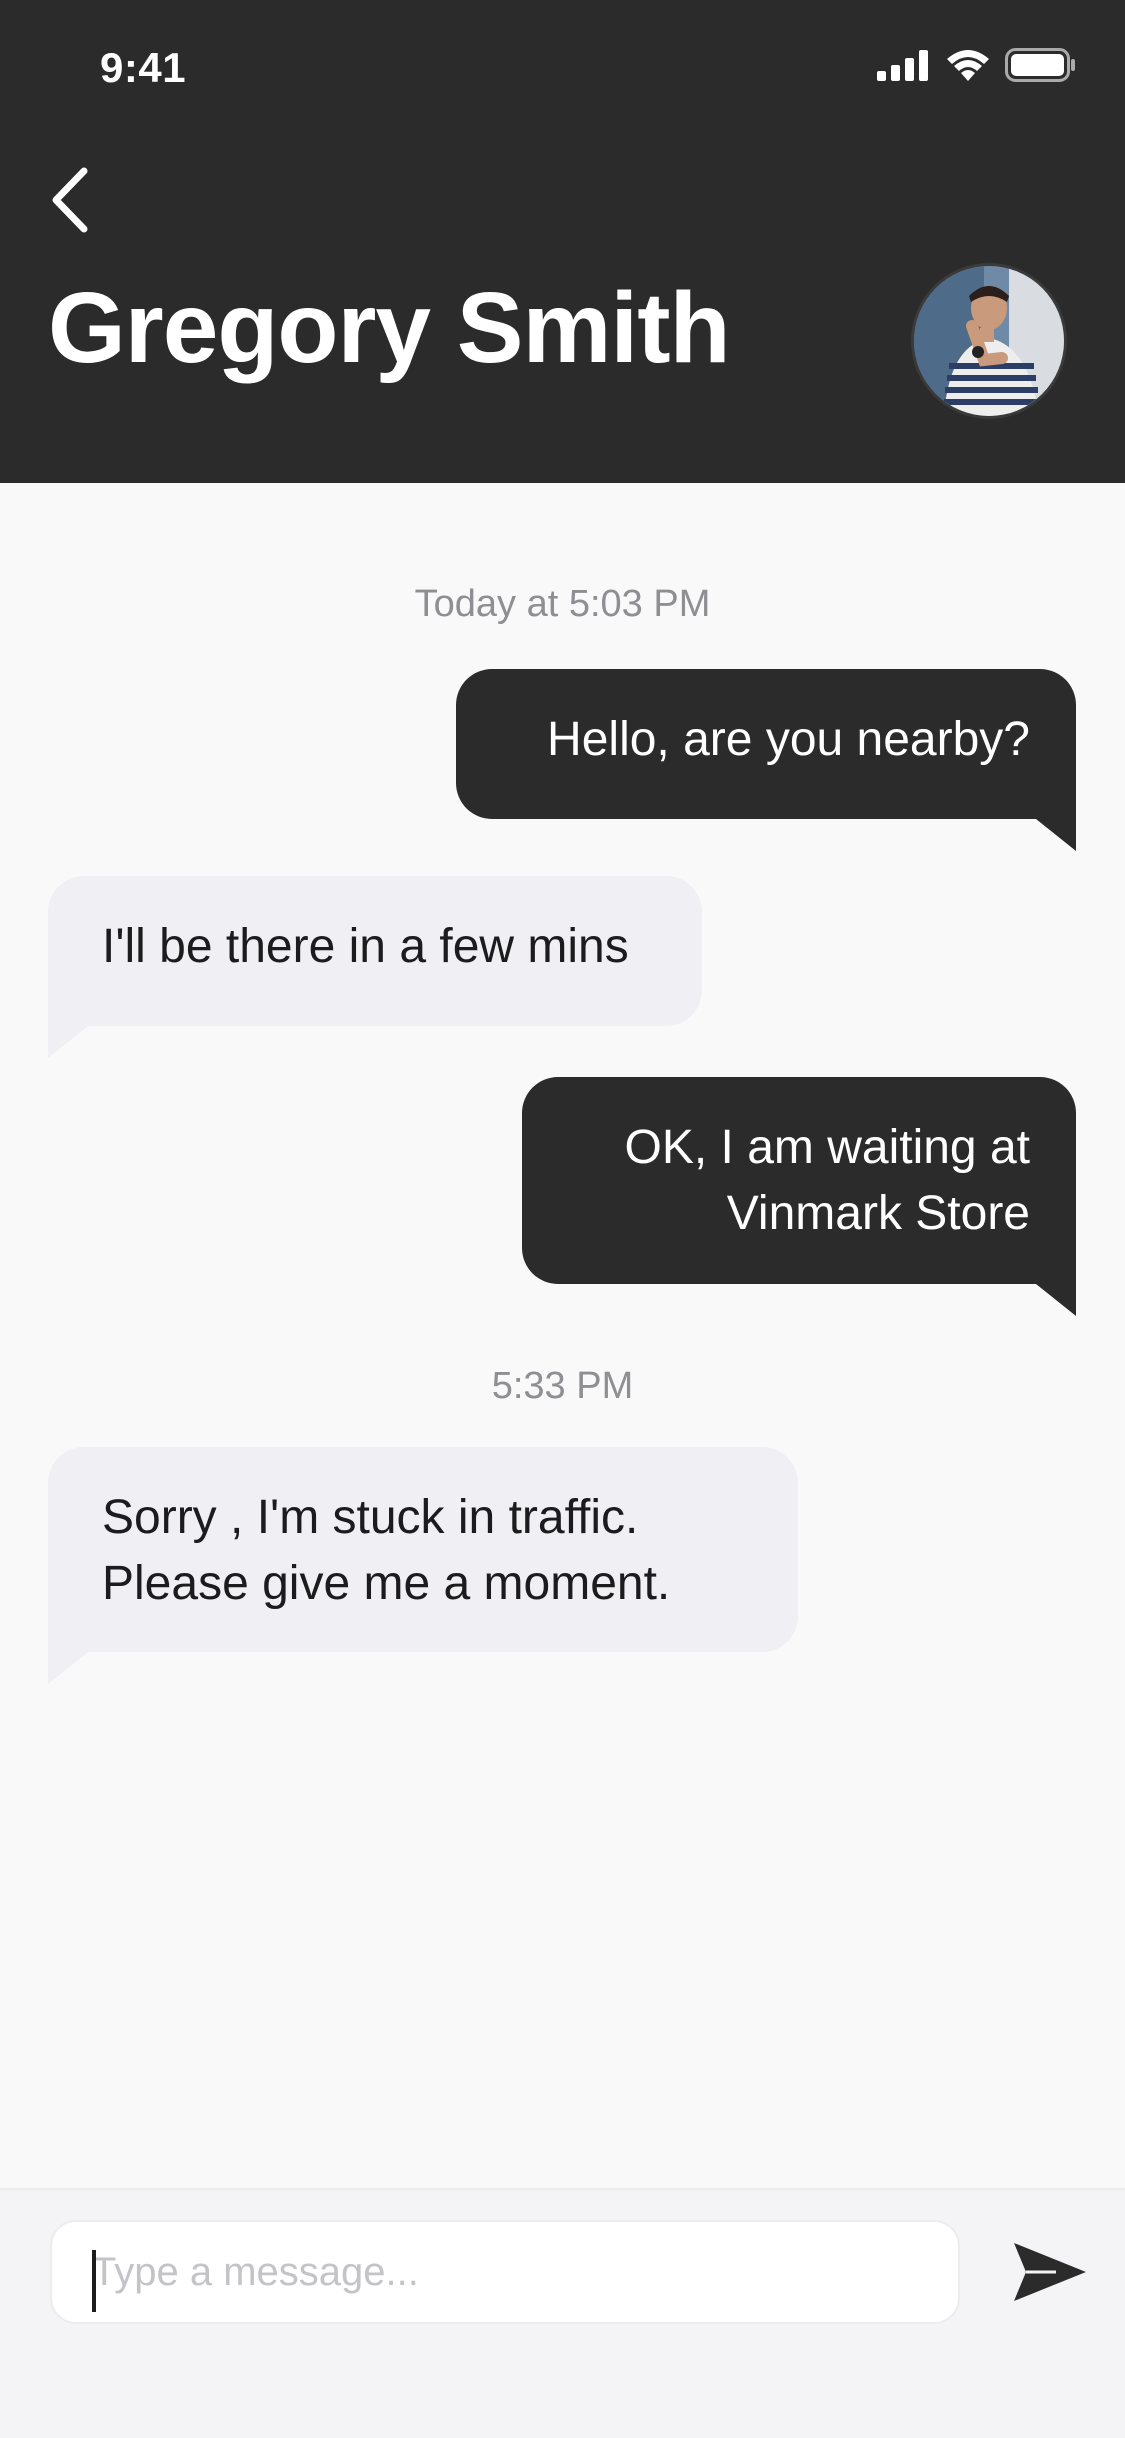  Describe the element at coordinates (799, 1180) in the screenshot. I see `message-bubble-outgoing: OK, I am waiting at Vinmark Store` at that location.